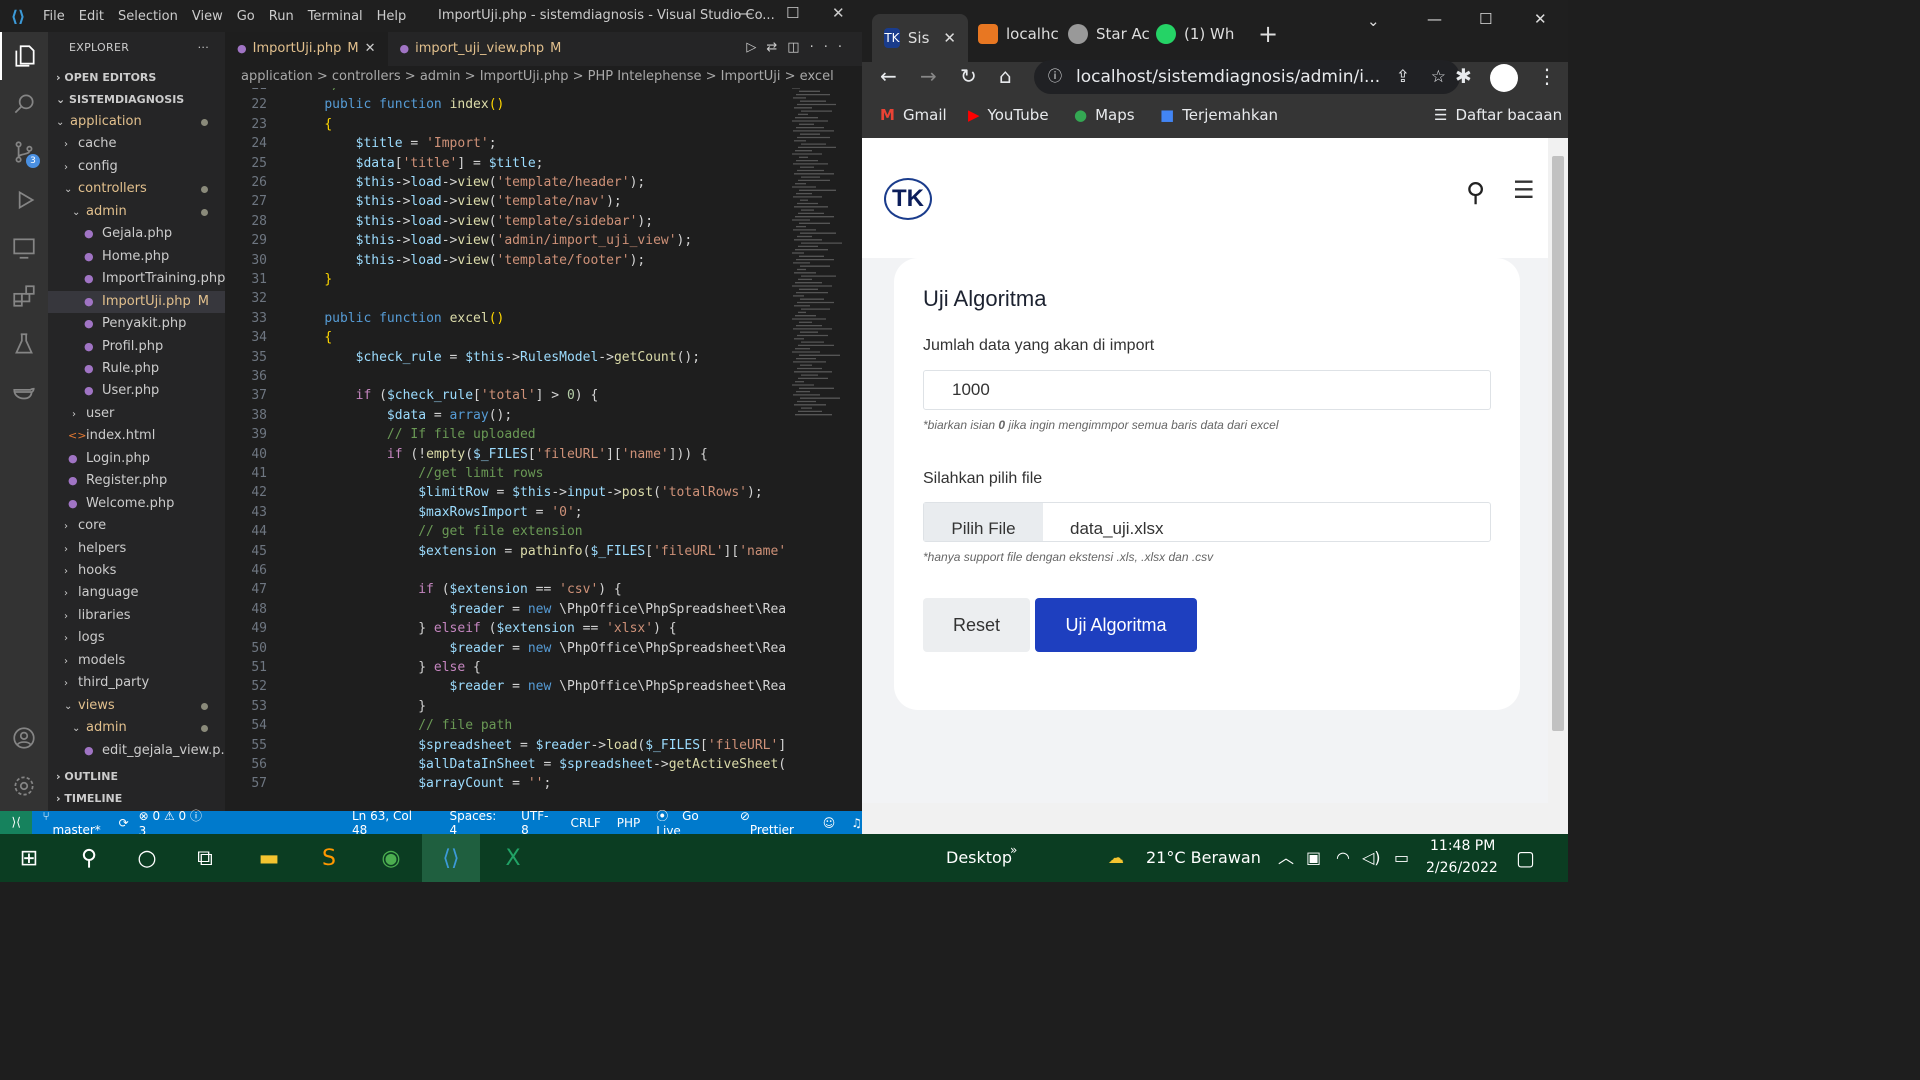 Image resolution: width=1920 pixels, height=1080 pixels. What do you see at coordinates (136, 301) in the screenshot?
I see `tree-file: ● ImportUji.php M` at bounding box center [136, 301].